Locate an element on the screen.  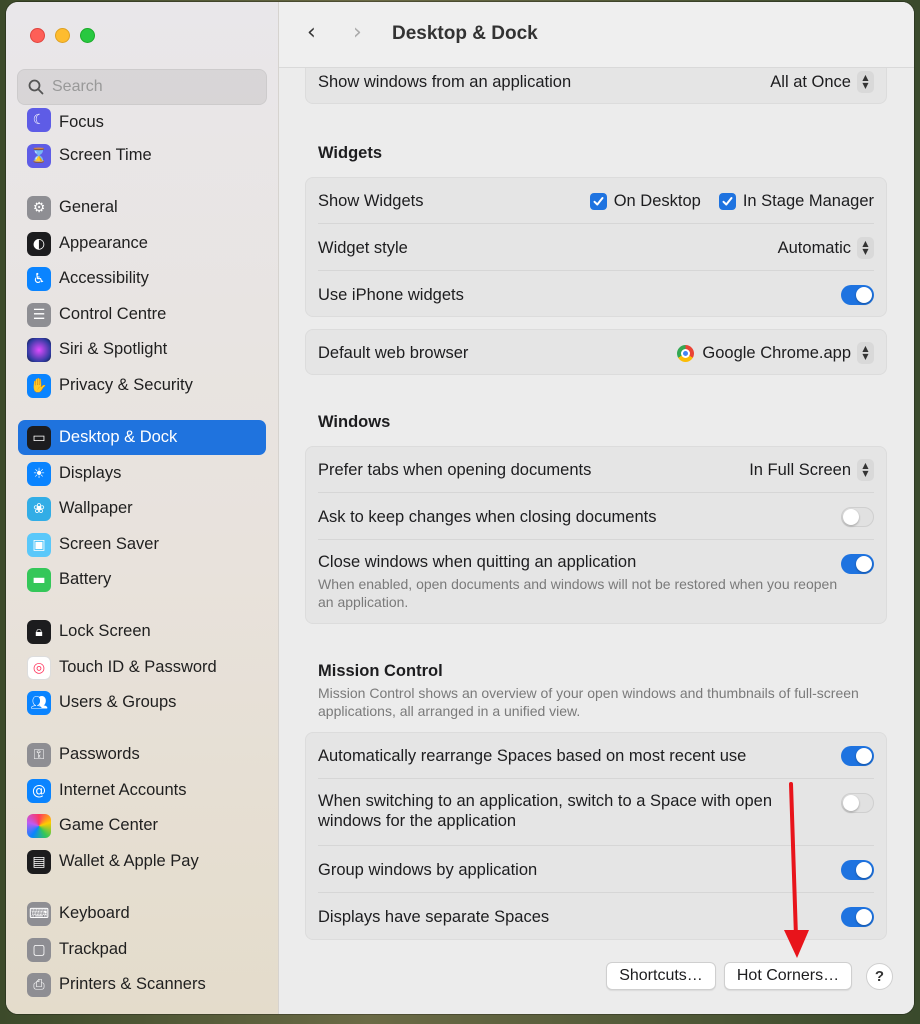
minimize-window-button is located at coordinates (62, 35).